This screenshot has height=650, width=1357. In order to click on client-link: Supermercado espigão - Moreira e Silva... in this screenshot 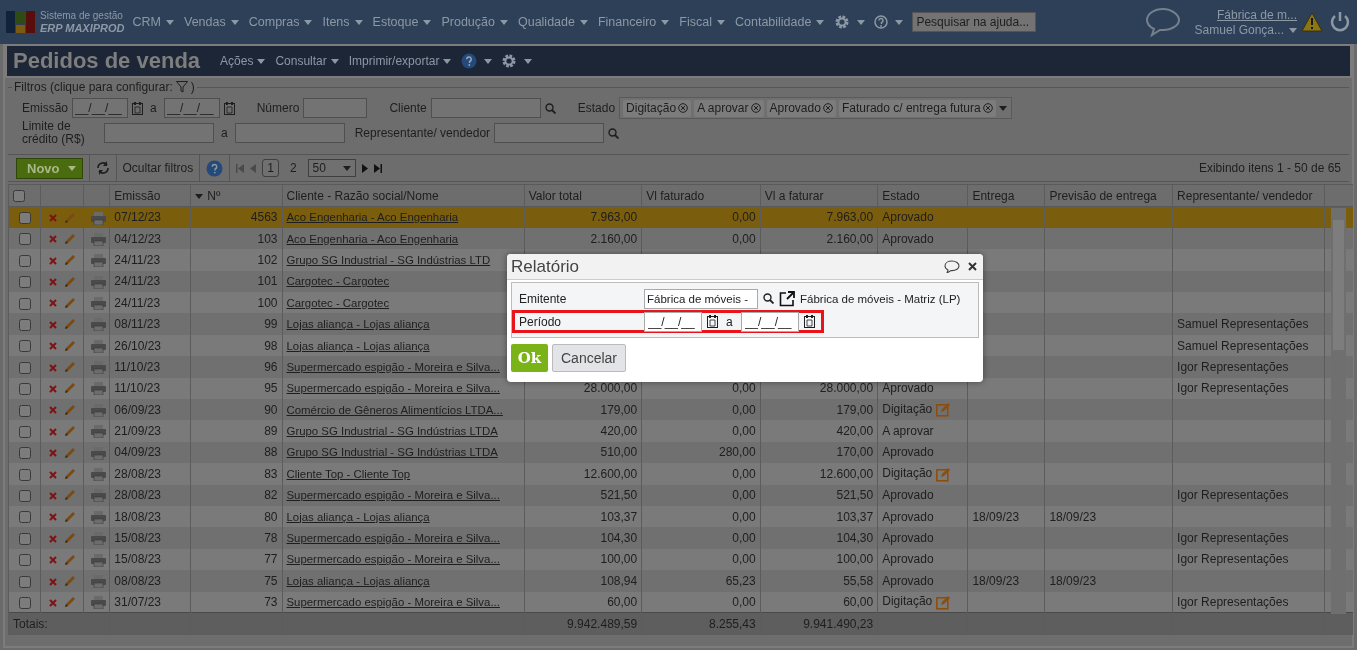, I will do `click(393, 366)`.